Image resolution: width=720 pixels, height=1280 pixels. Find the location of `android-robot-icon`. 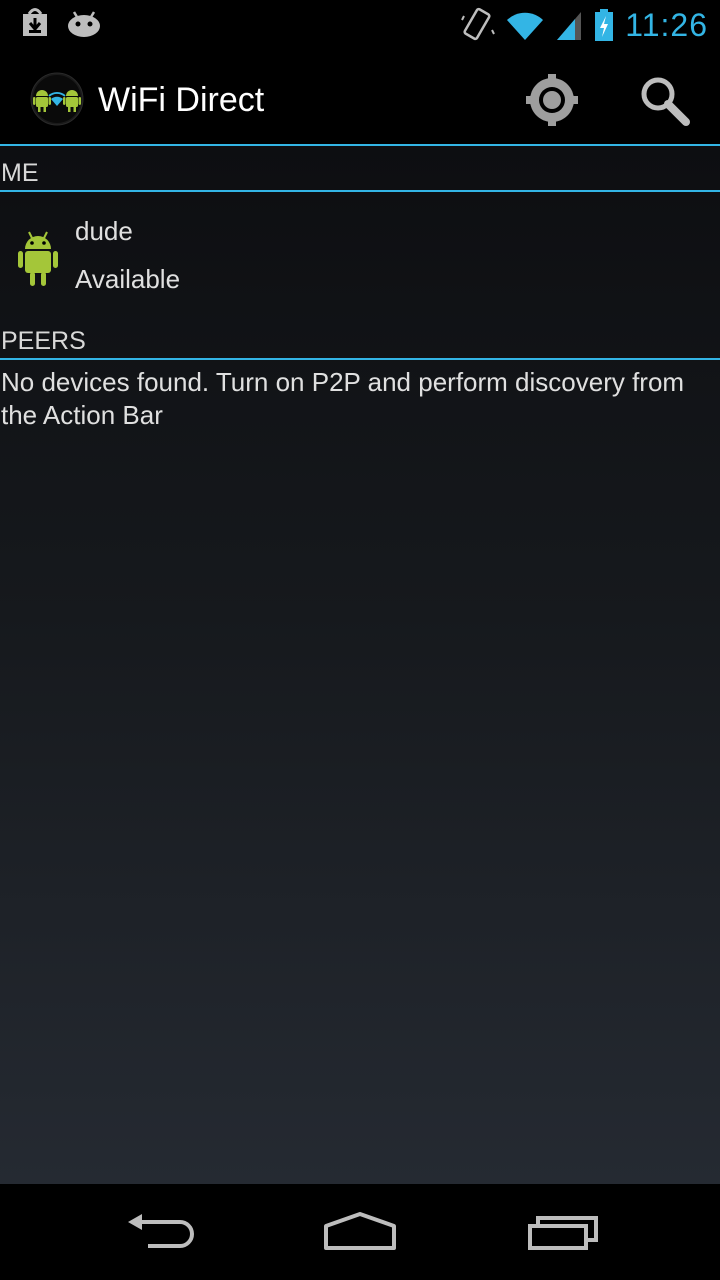

android-robot-icon is located at coordinates (38, 258).